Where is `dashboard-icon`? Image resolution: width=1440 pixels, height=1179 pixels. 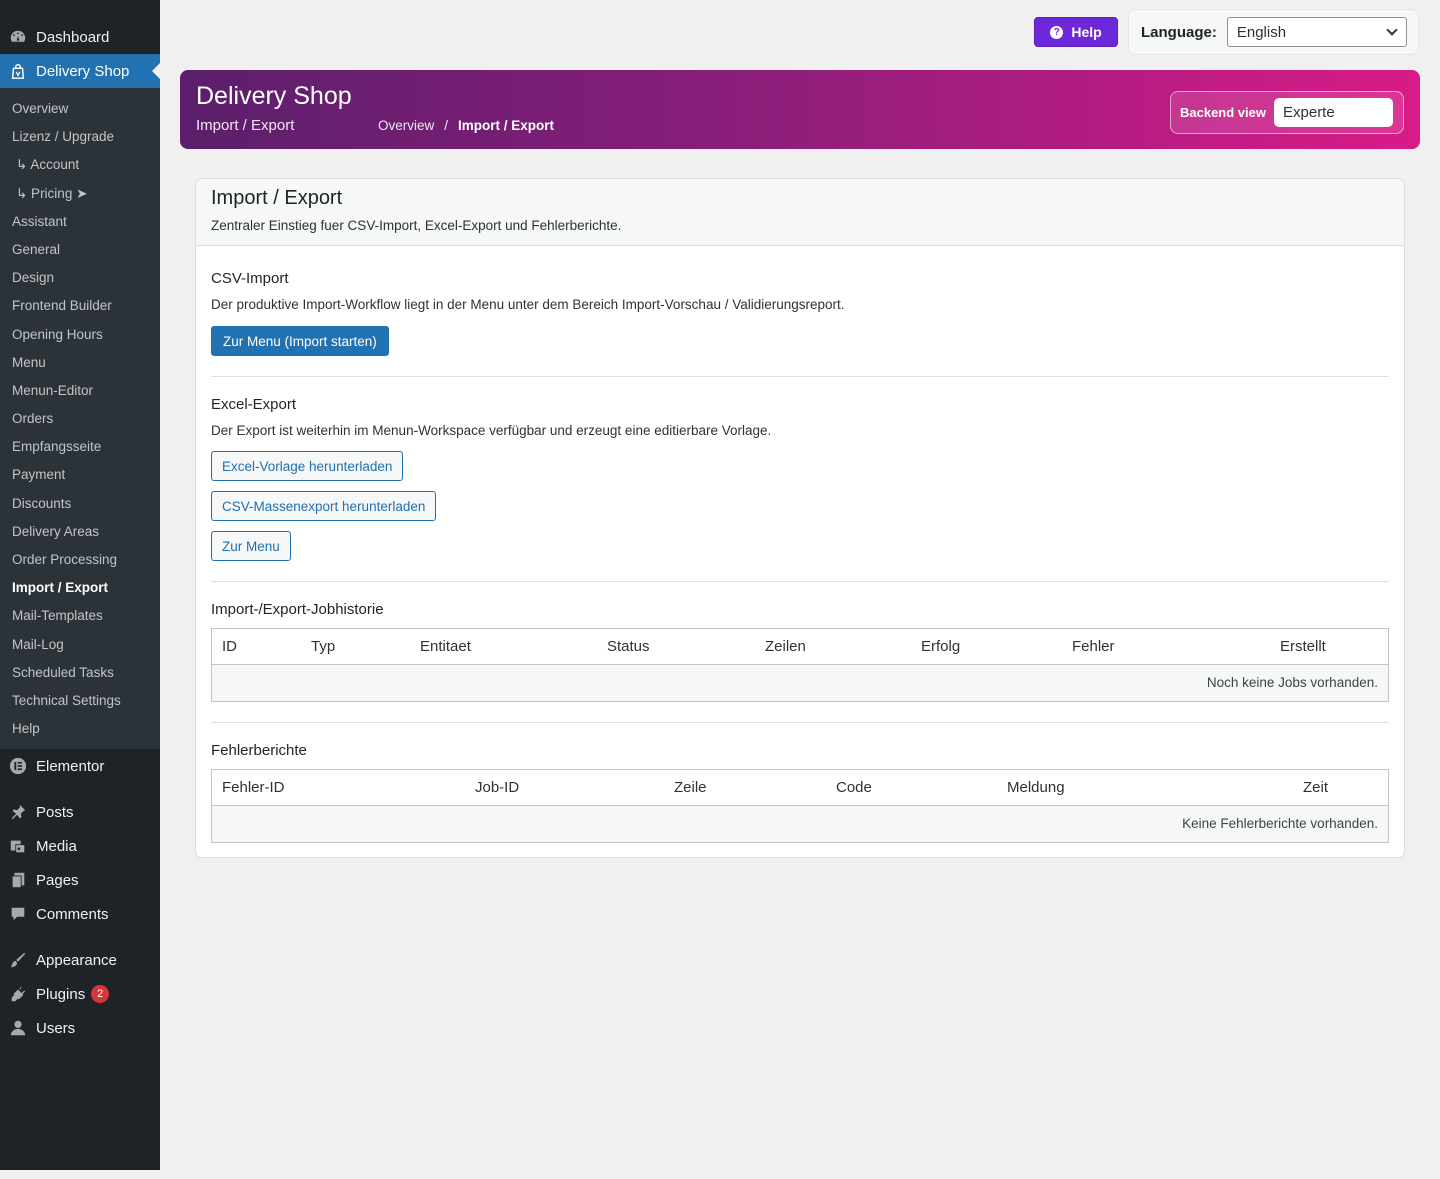
dashboard-icon is located at coordinates (18, 37).